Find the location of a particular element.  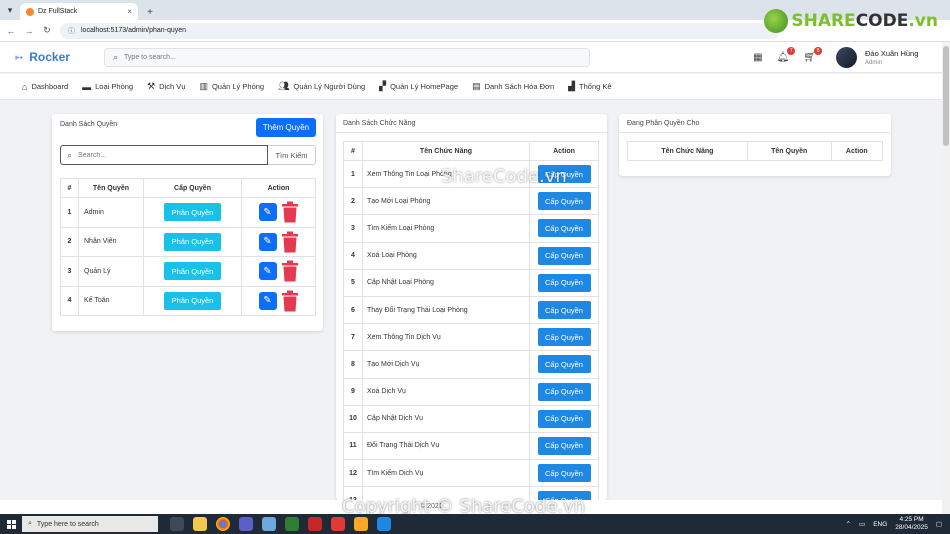

tab-search-icon: ▾ is located at coordinates (10, 10).